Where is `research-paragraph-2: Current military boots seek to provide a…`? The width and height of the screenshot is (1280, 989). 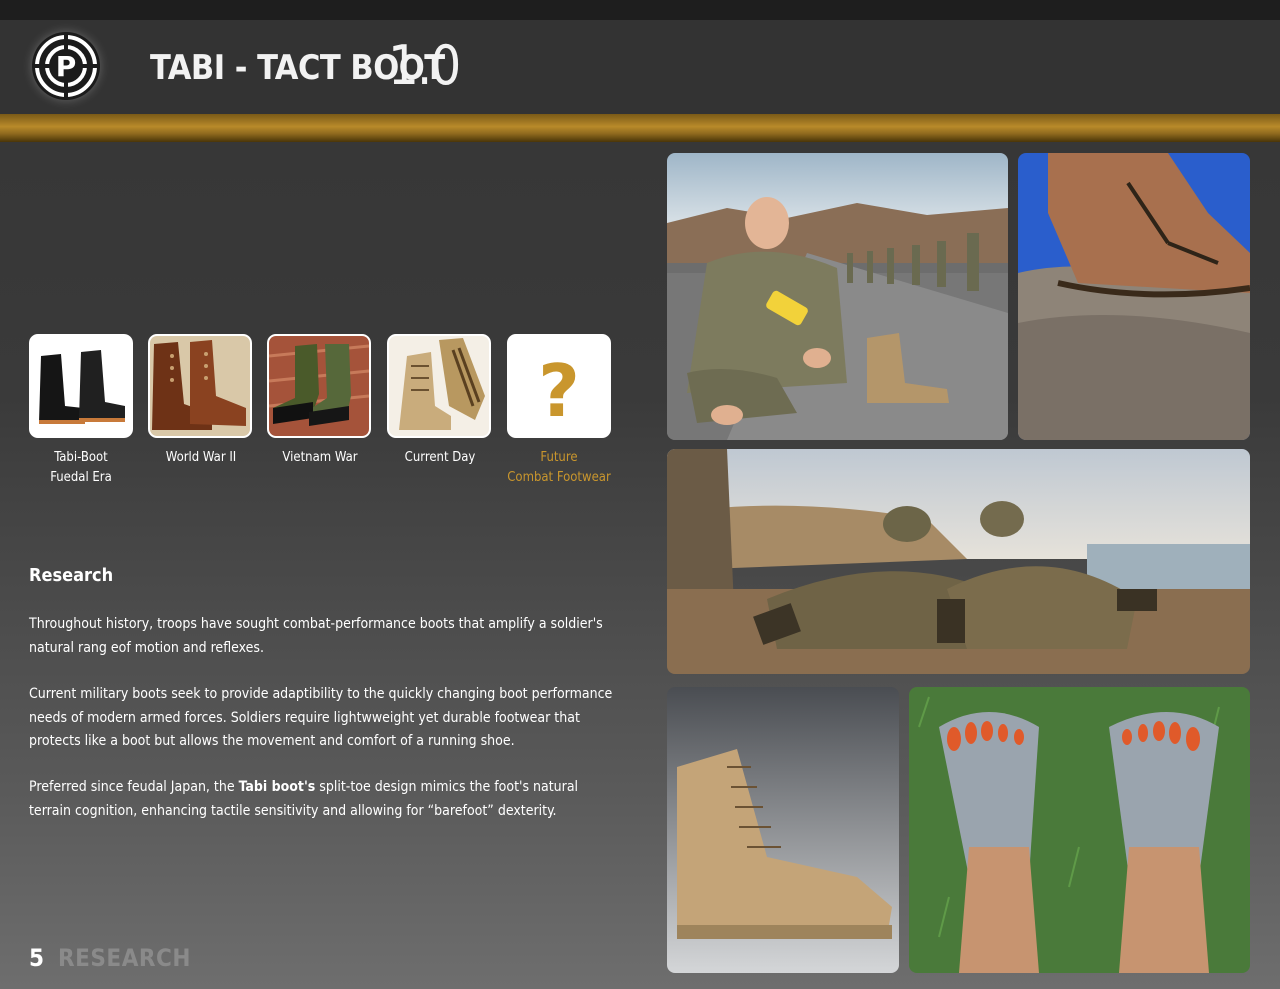 research-paragraph-2: Current military boots seek to provide a… is located at coordinates (321, 717).